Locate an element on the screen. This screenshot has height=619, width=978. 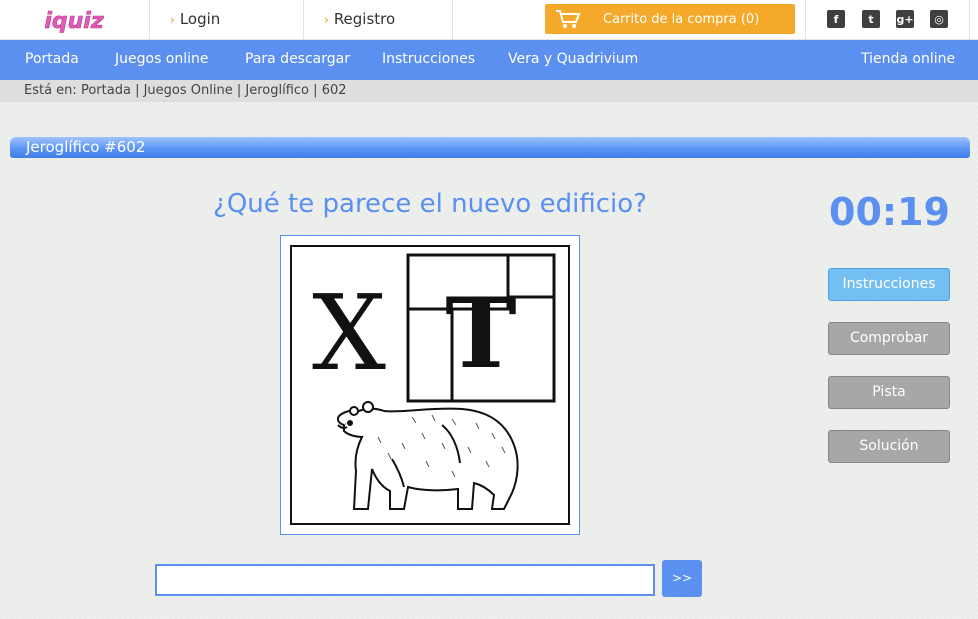
timer: 00:19 is located at coordinates (889, 212).